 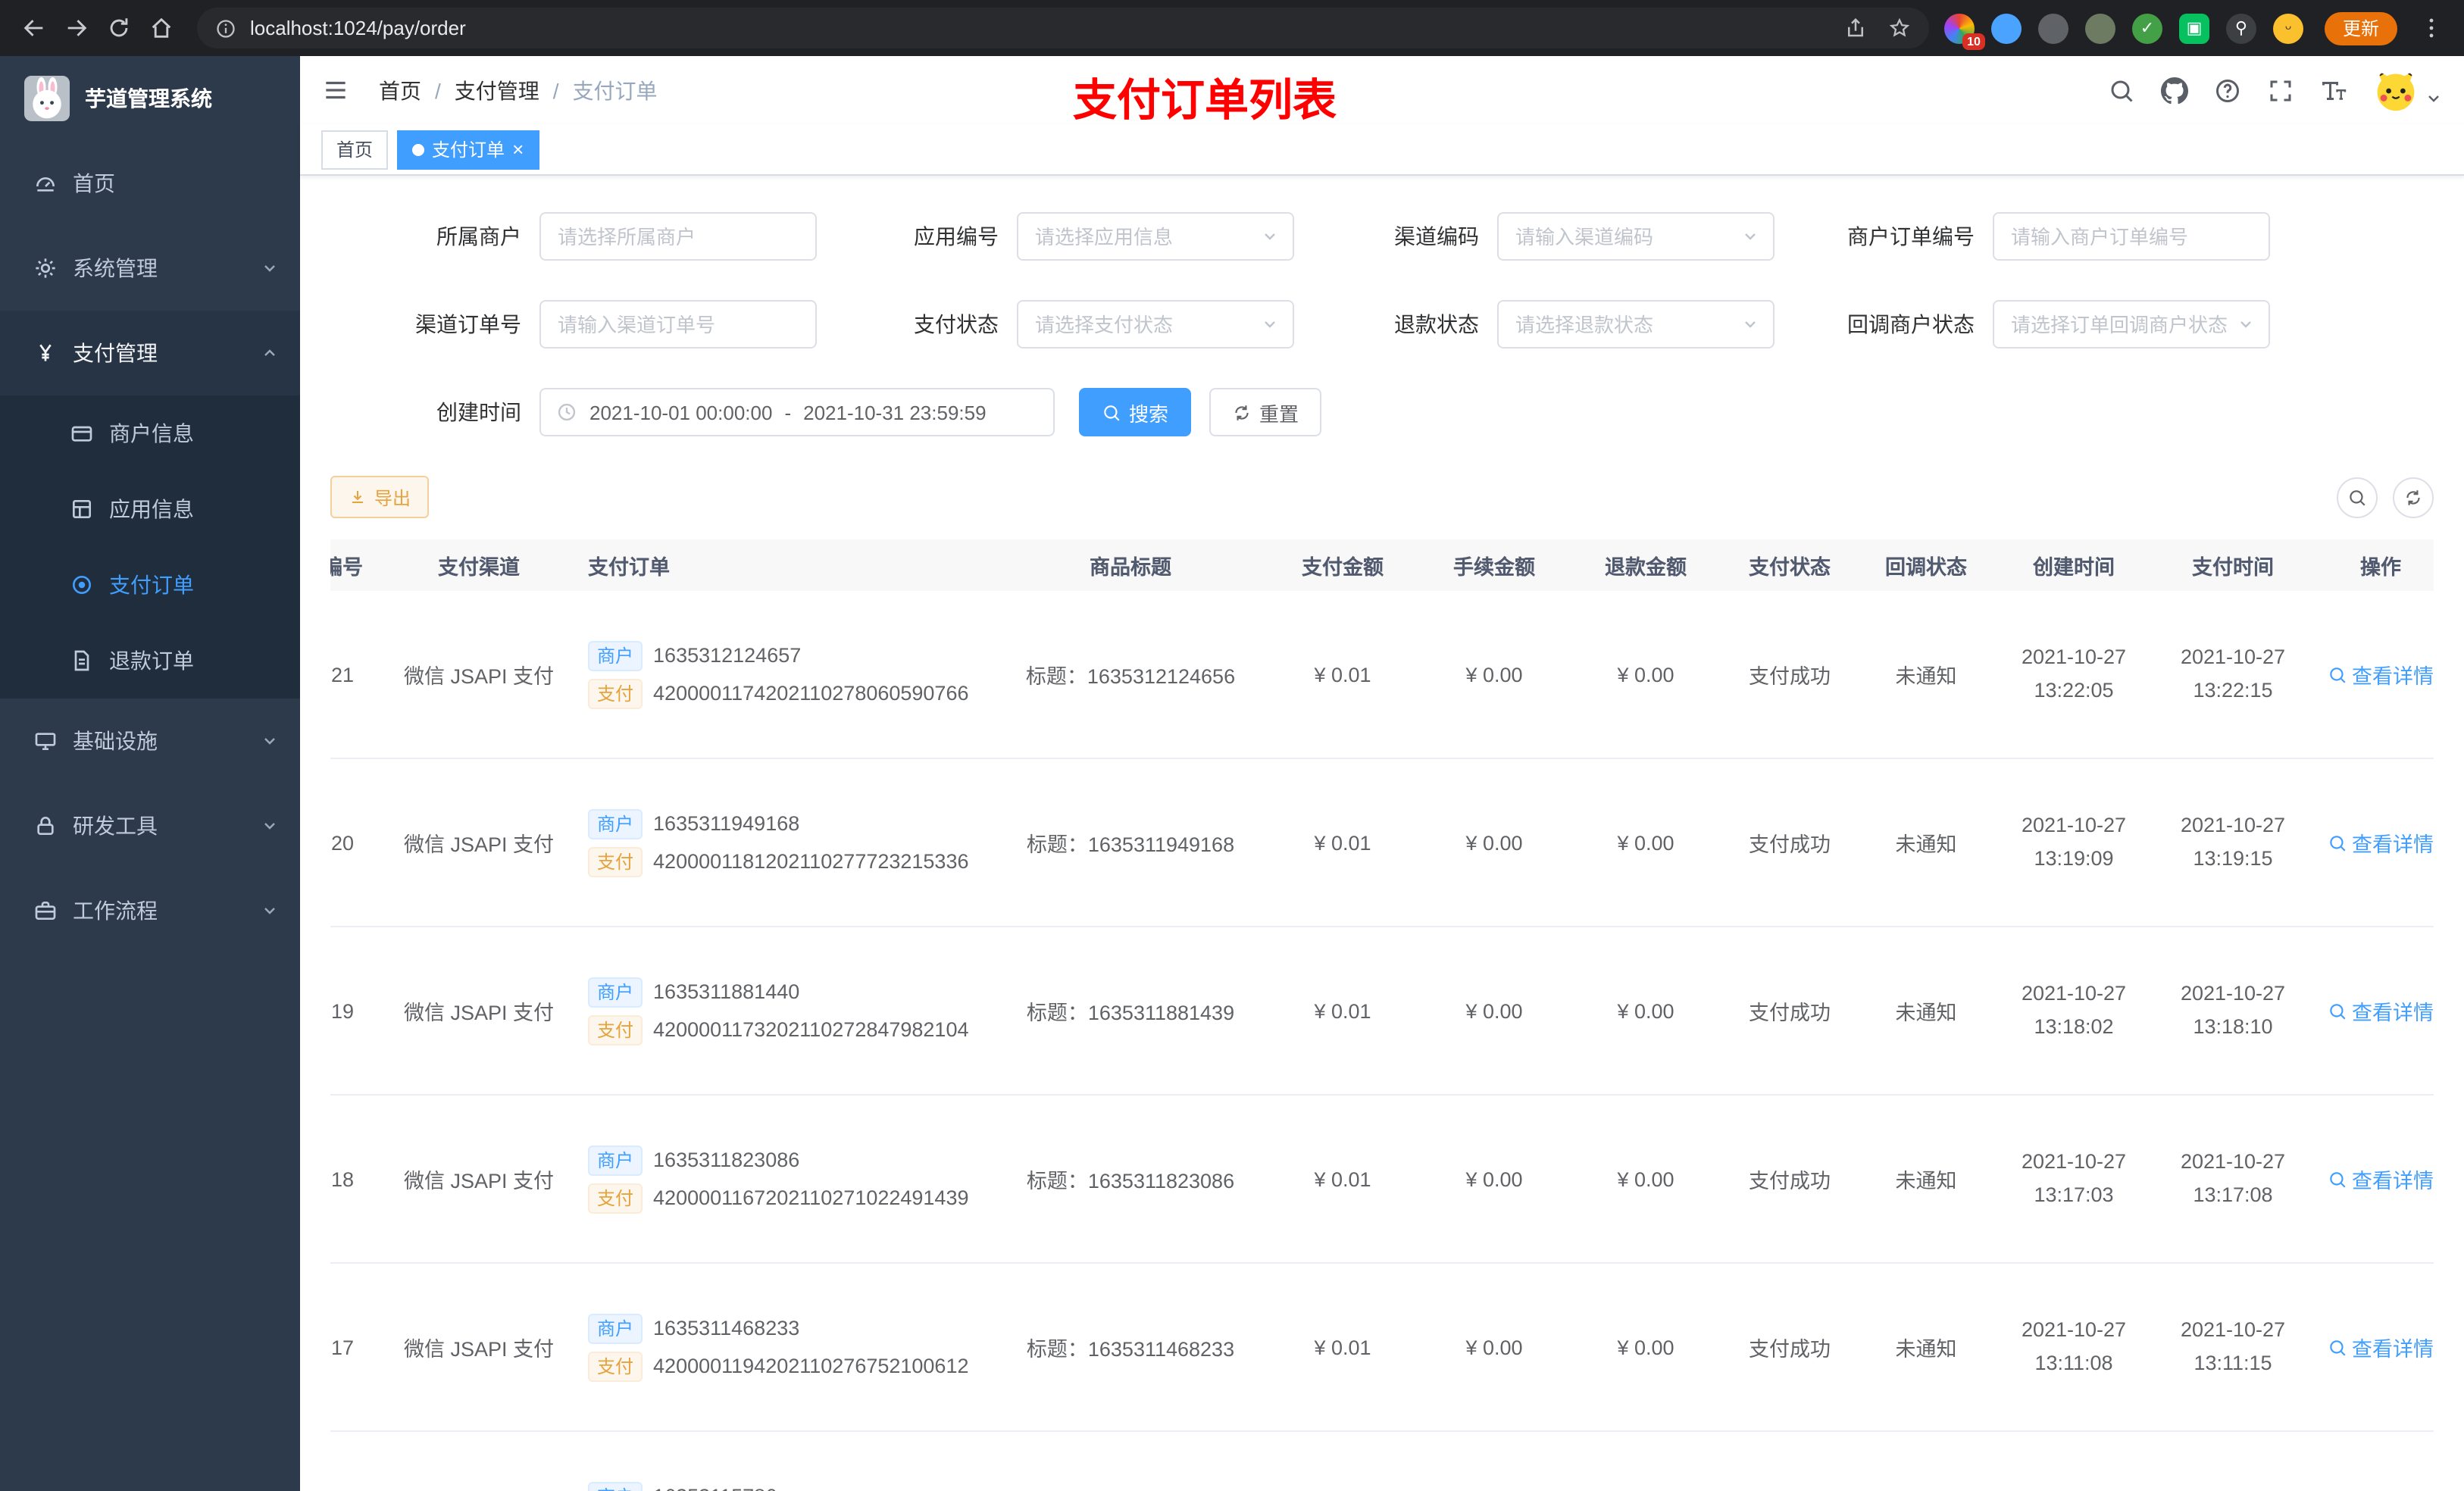 I want to click on active-tab-dot, so click(x=418, y=149).